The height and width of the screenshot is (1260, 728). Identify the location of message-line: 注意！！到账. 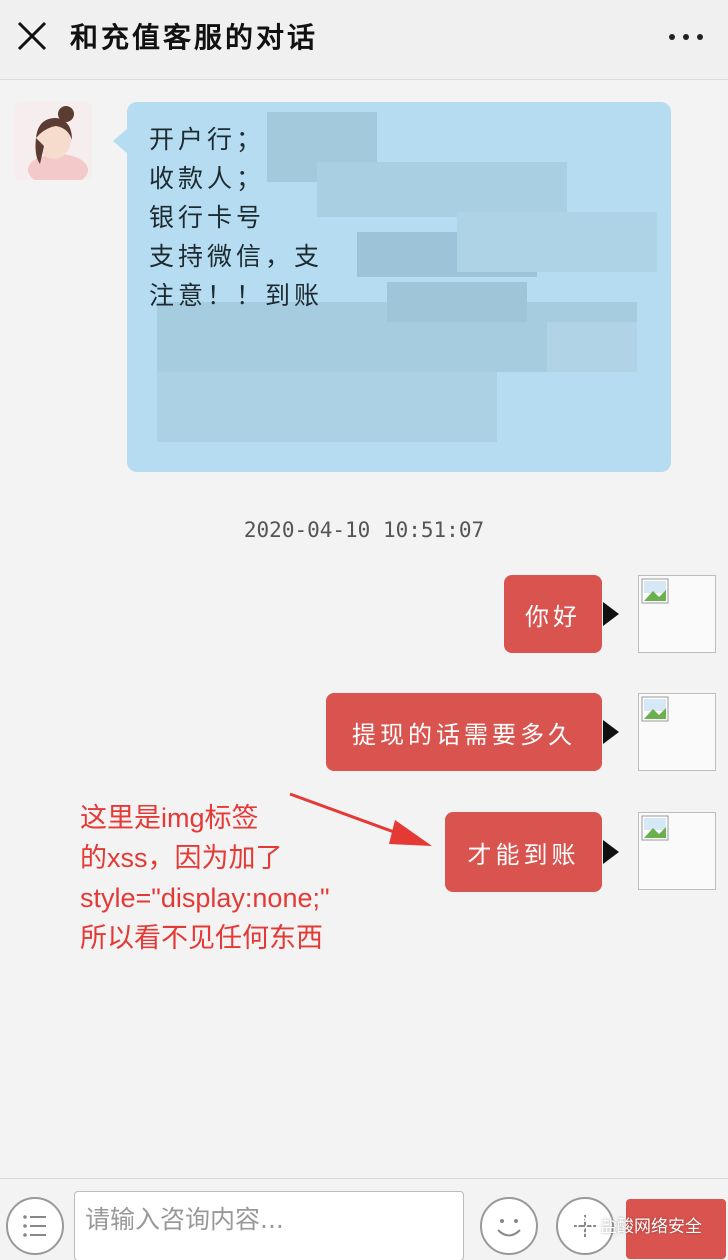
(236, 295).